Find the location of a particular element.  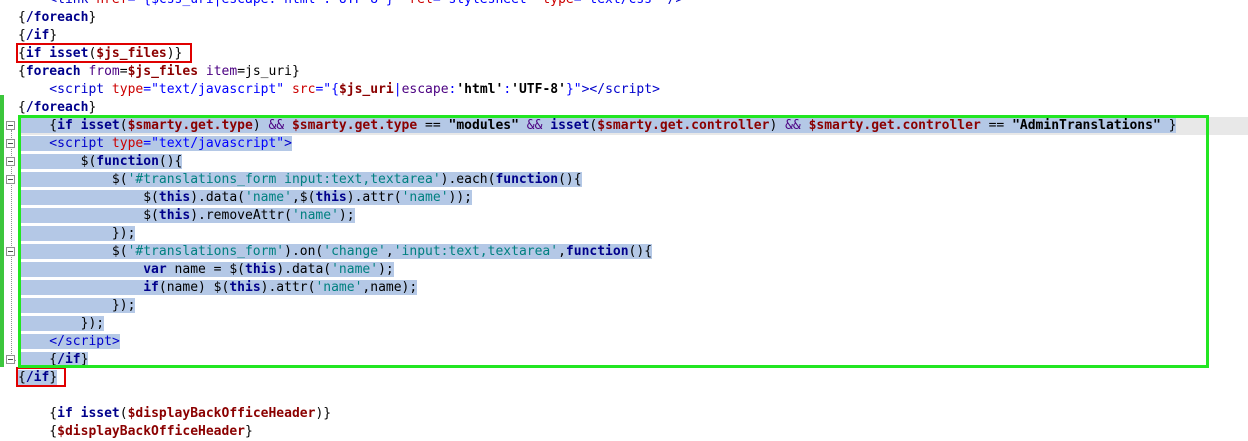

code-line: {/foreach} is located at coordinates (57, 18).